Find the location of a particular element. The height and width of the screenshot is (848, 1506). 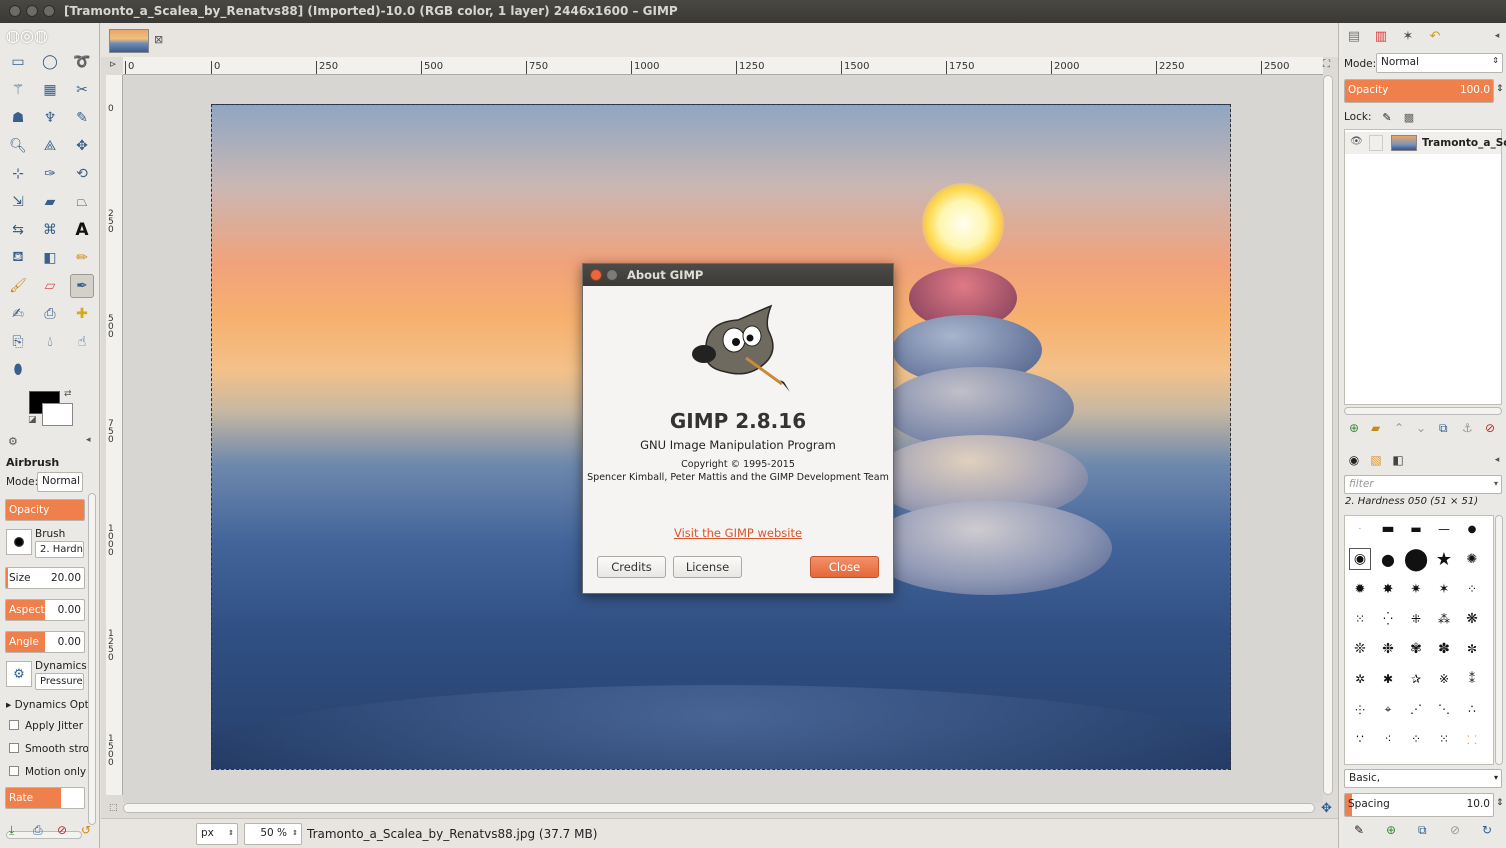

brush-preview: ✲ is located at coordinates (1360, 679).